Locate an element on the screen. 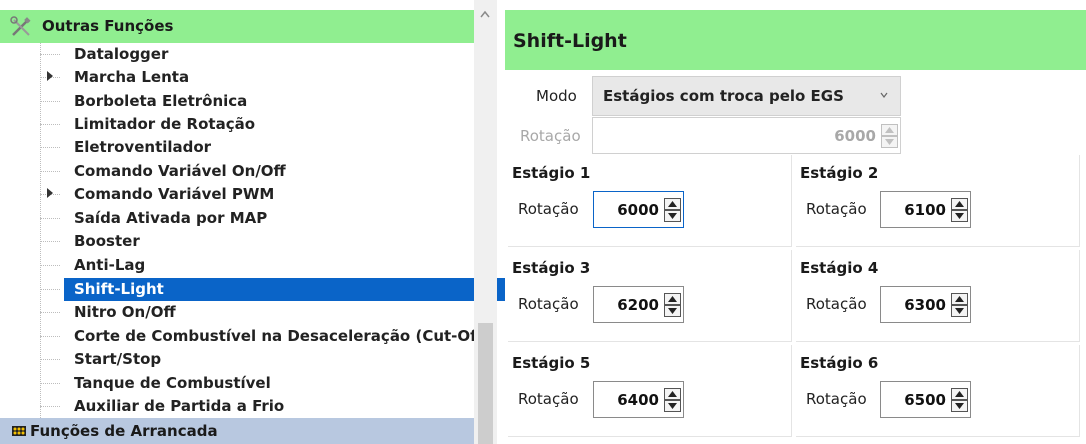 This screenshot has height=444, width=1086. tree-item-auxiliar-de-partida-a-frio: Auxiliar de Partida a Frio is located at coordinates (257, 406).